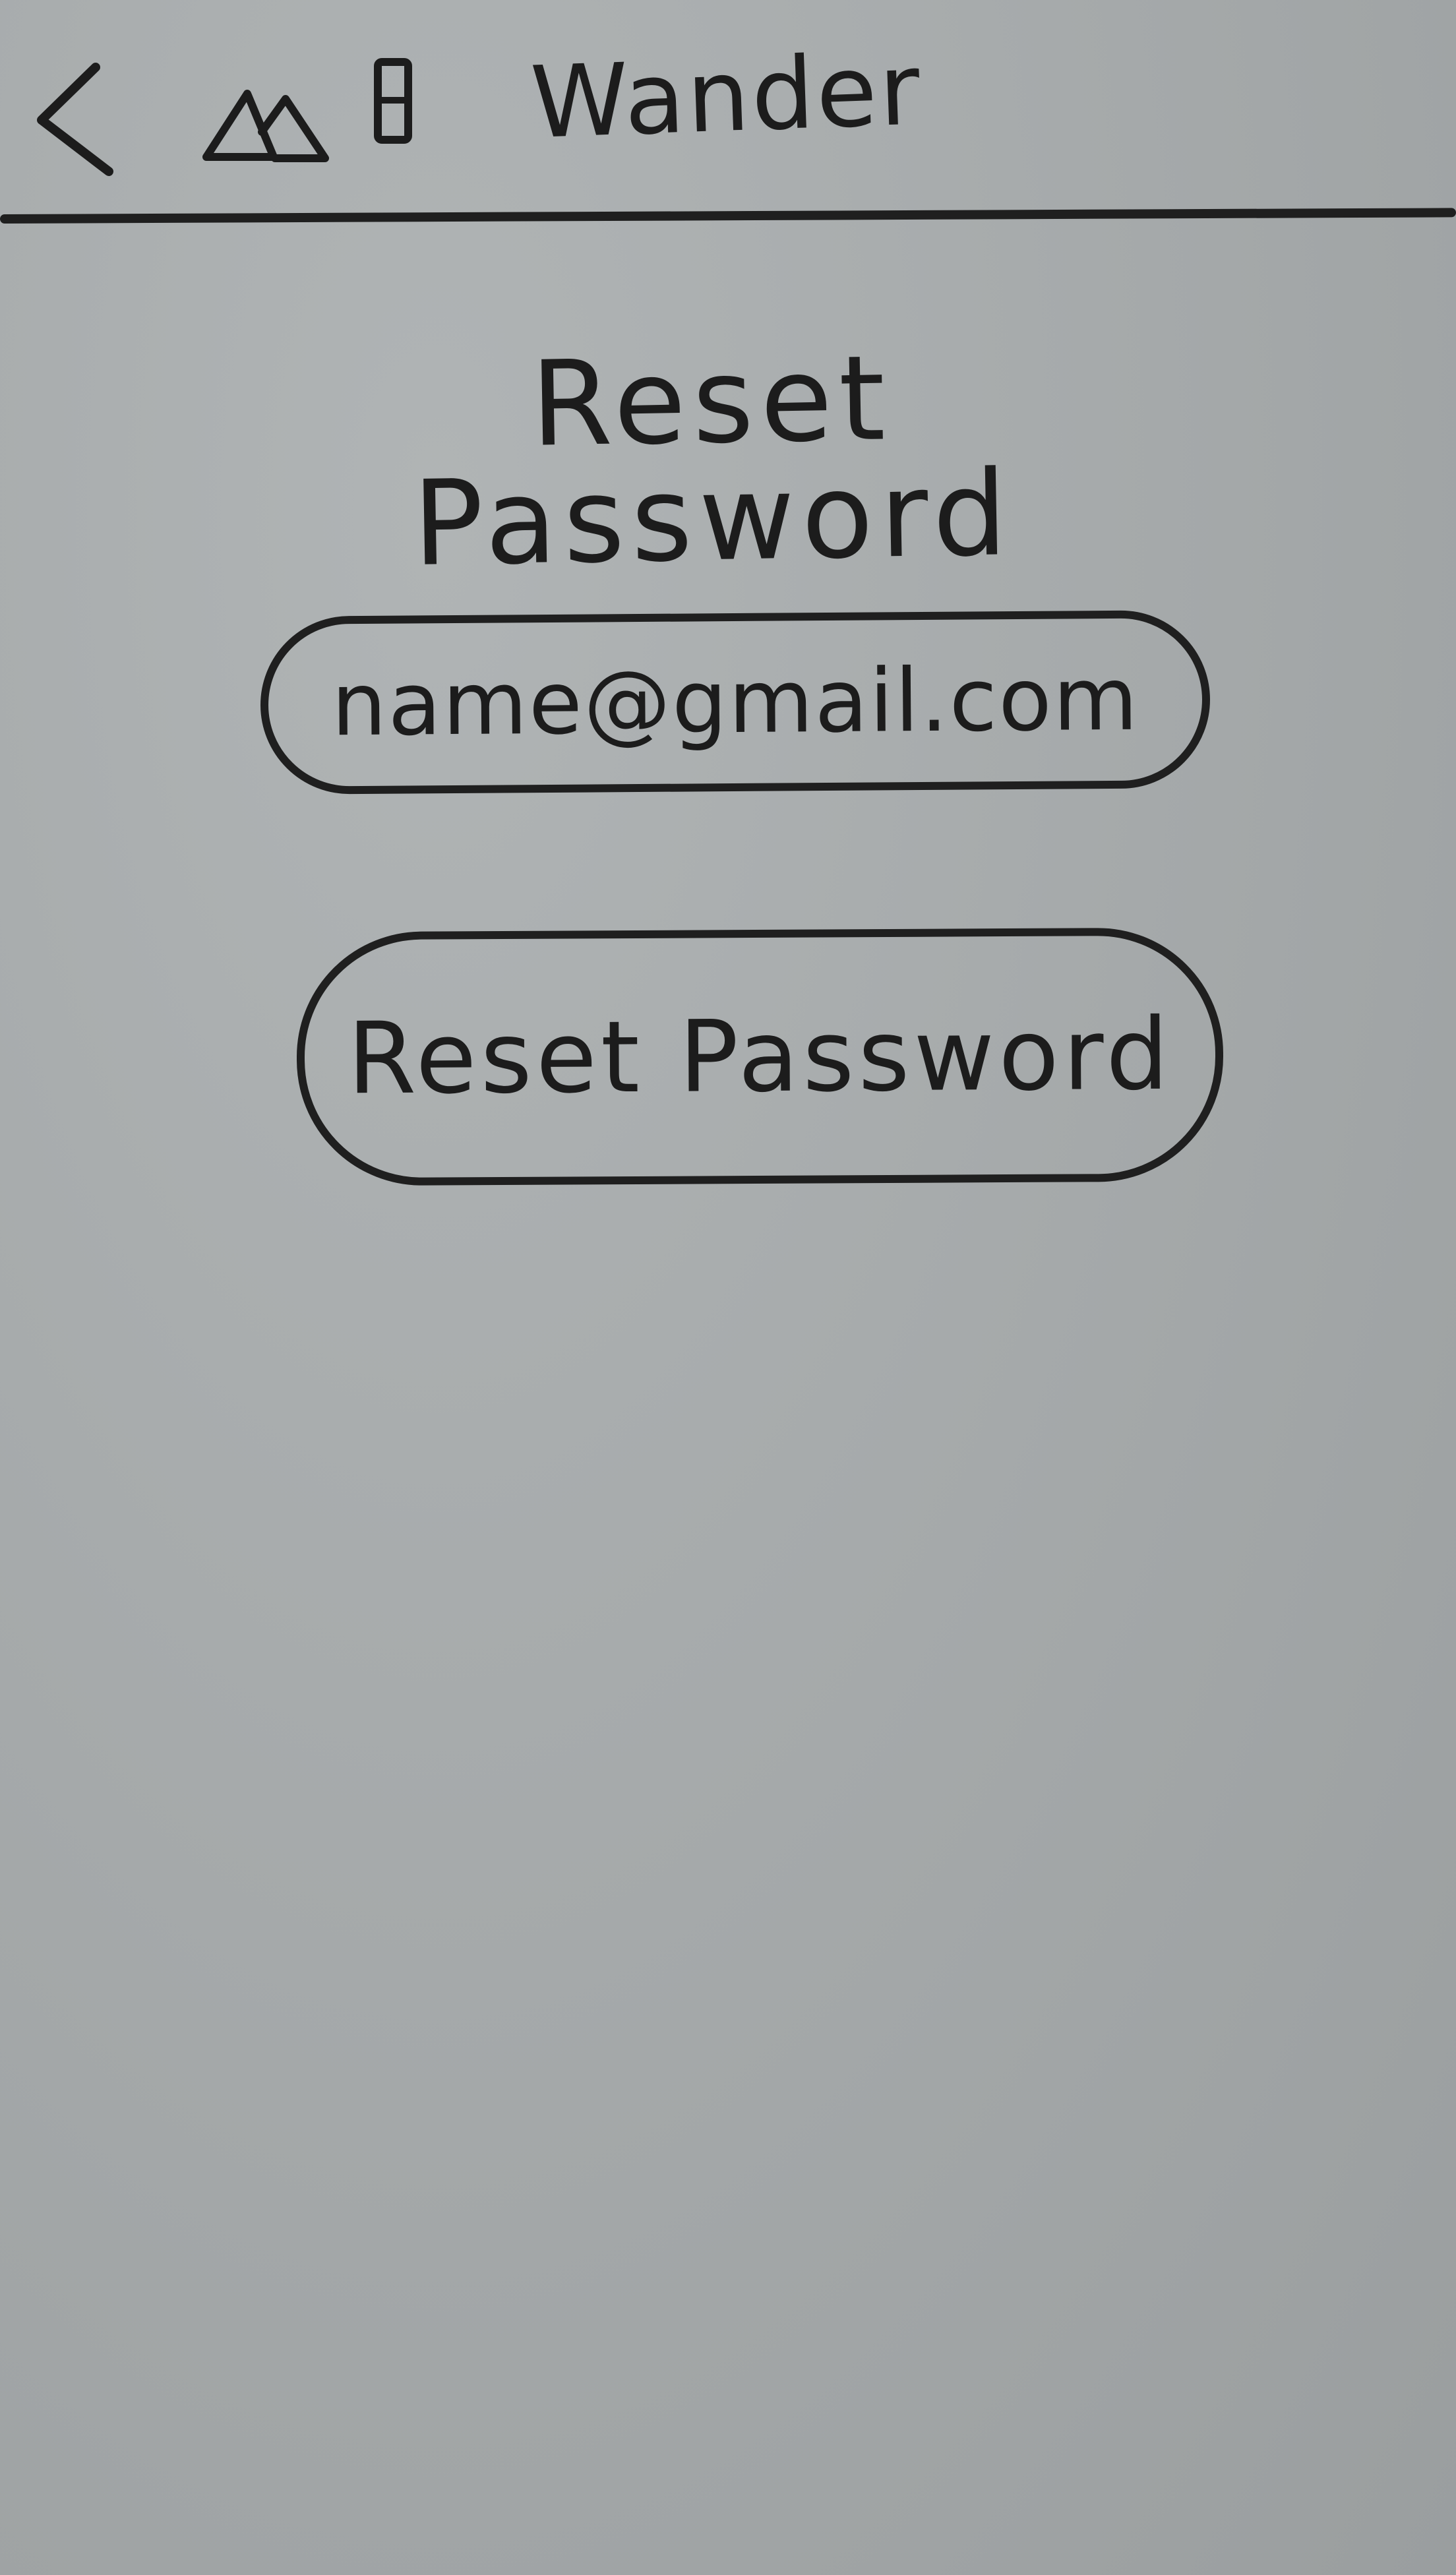 The image size is (1456, 2575). I want to click on app-header: Wander, so click(728, 112).